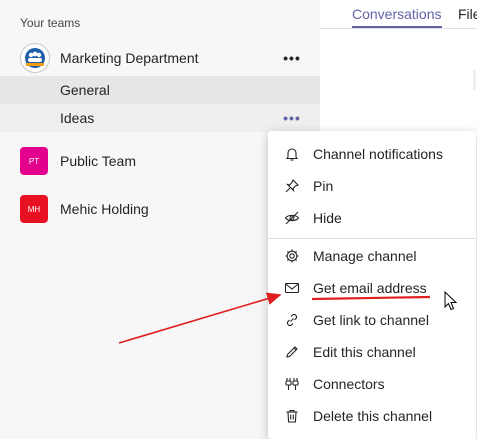  What do you see at coordinates (34, 161) in the screenshot?
I see `team-avatar: PT` at bounding box center [34, 161].